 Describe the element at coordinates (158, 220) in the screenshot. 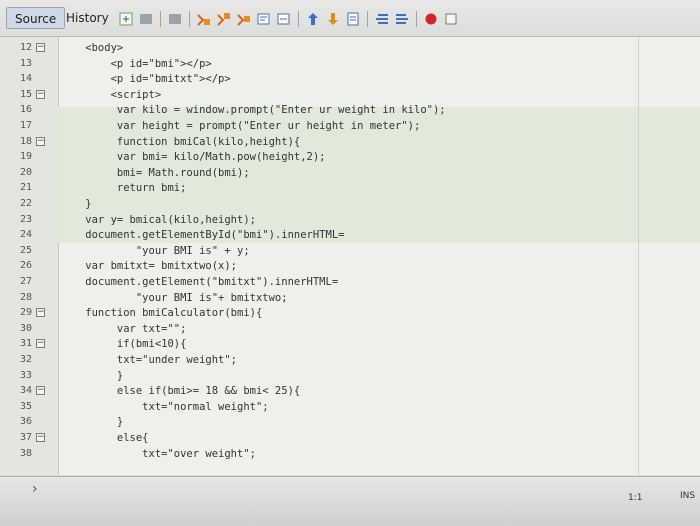

I see `code-text: var y= bmical(kilo,height);` at that location.